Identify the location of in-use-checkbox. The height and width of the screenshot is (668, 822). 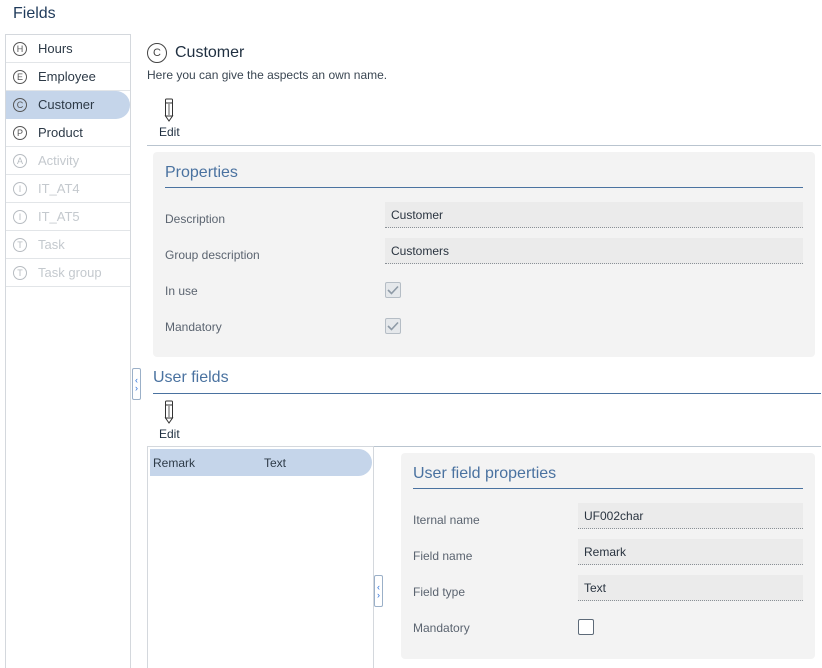
(393, 290).